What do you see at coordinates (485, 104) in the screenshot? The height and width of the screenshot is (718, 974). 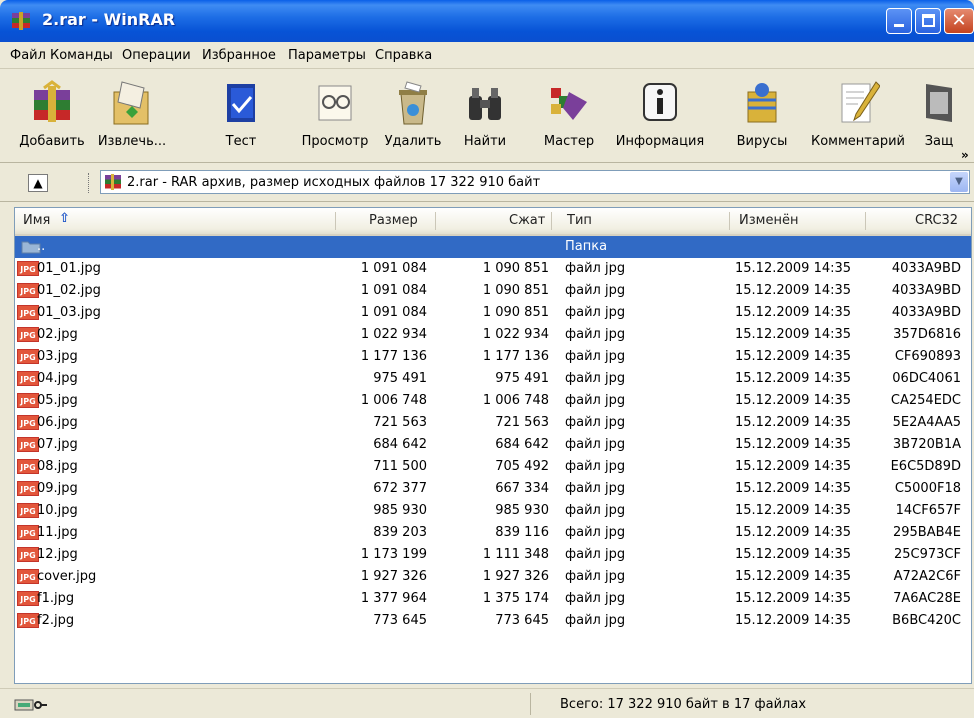 I see `binoculars-icon` at bounding box center [485, 104].